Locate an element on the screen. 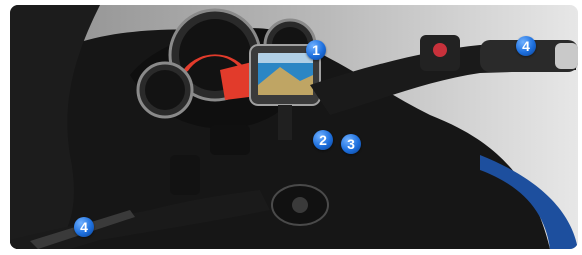 The image size is (582, 255). kill-switch-button is located at coordinates (440, 50).